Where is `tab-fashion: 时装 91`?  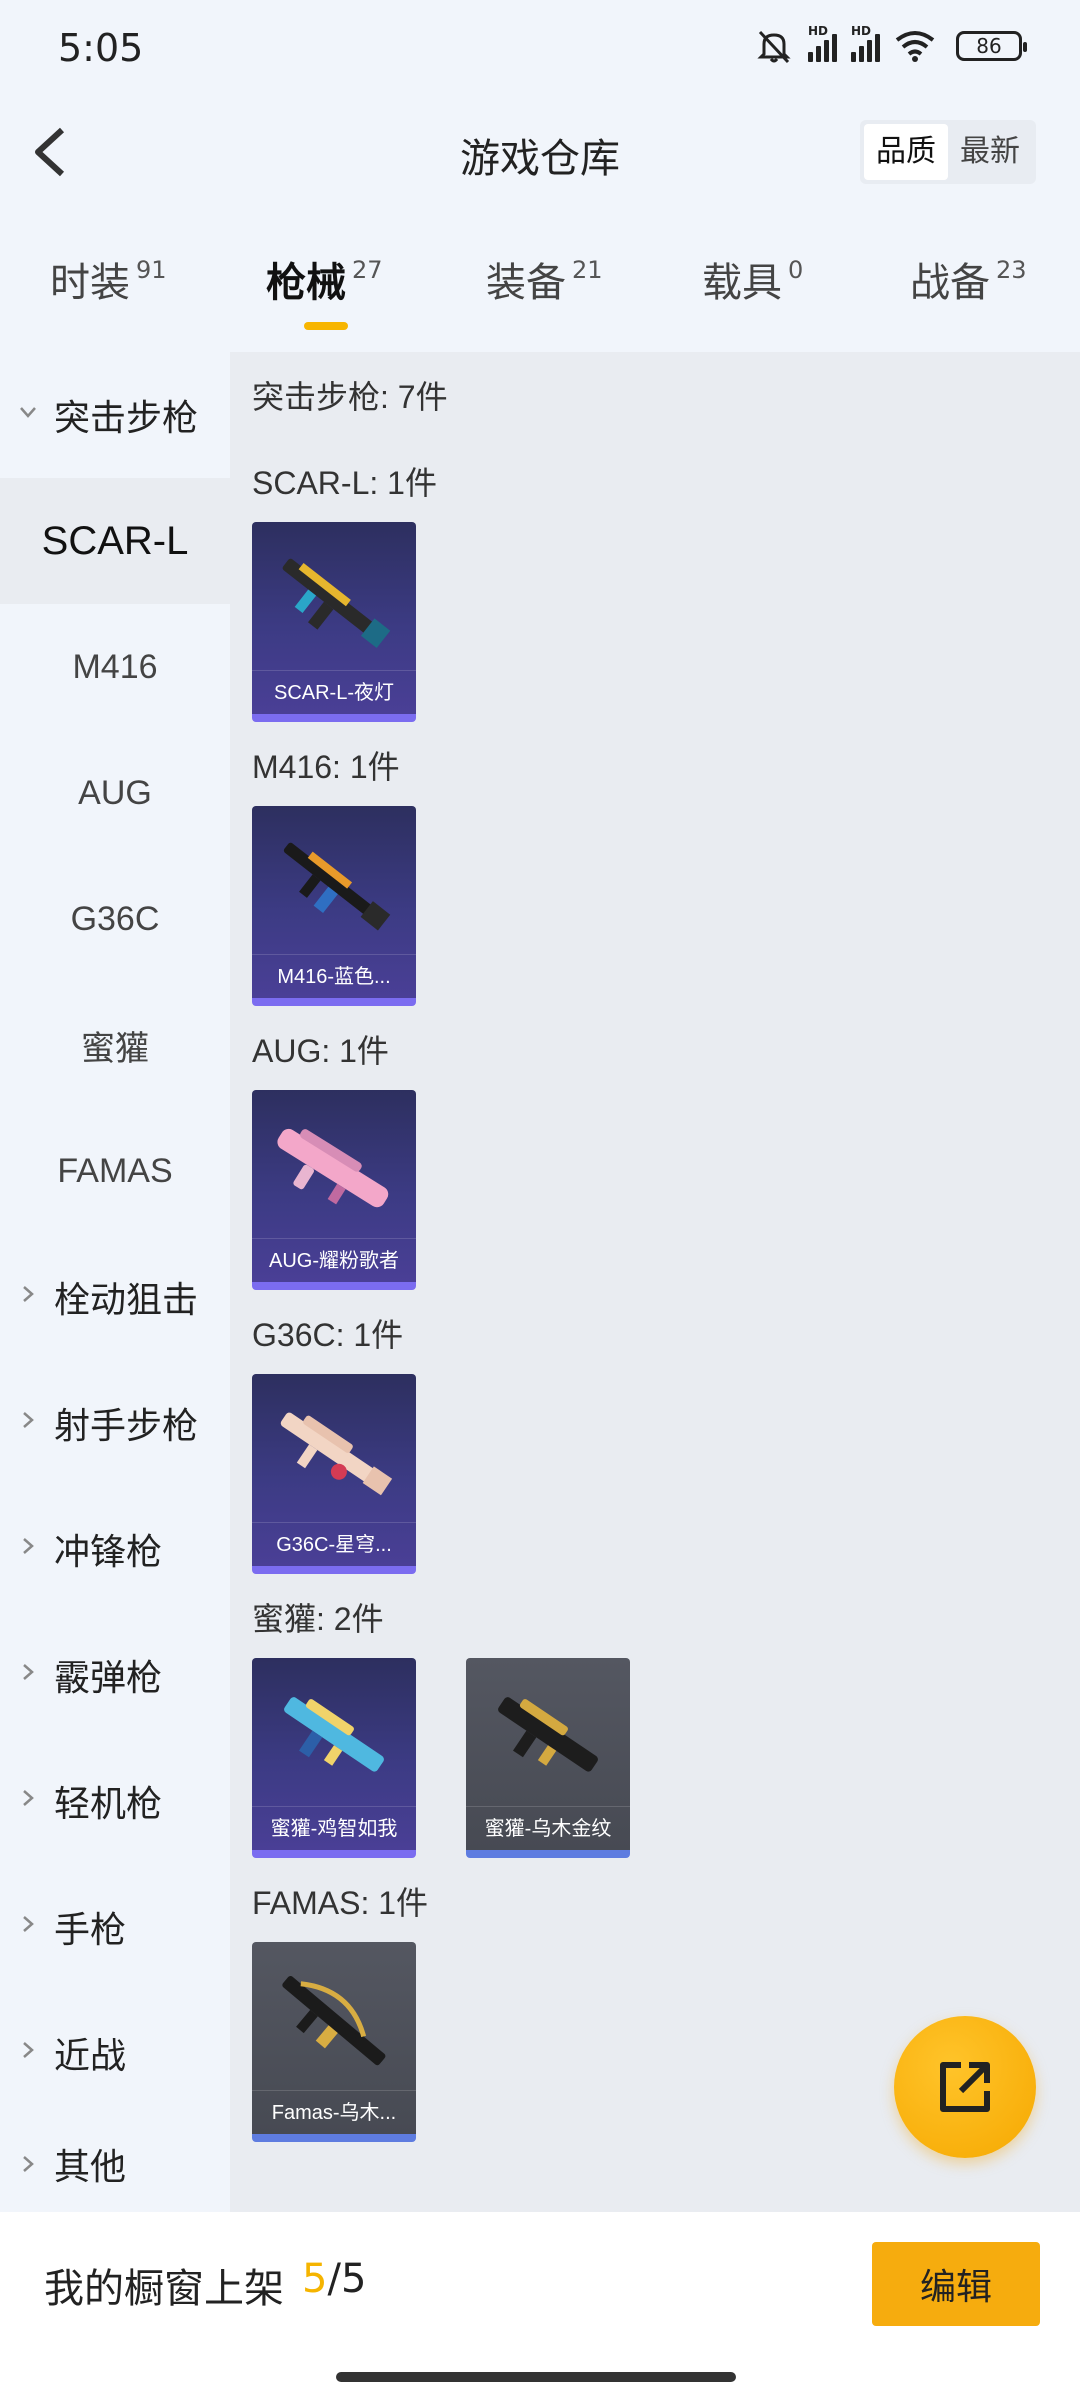 tab-fashion: 时装 91 is located at coordinates (108, 279).